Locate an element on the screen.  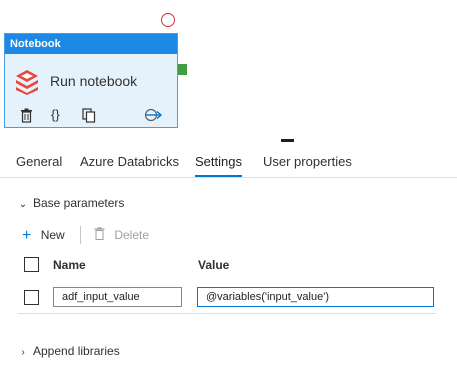
base-parameters-toggle: ⌄ Base parameters is located at coordinates (71, 203).